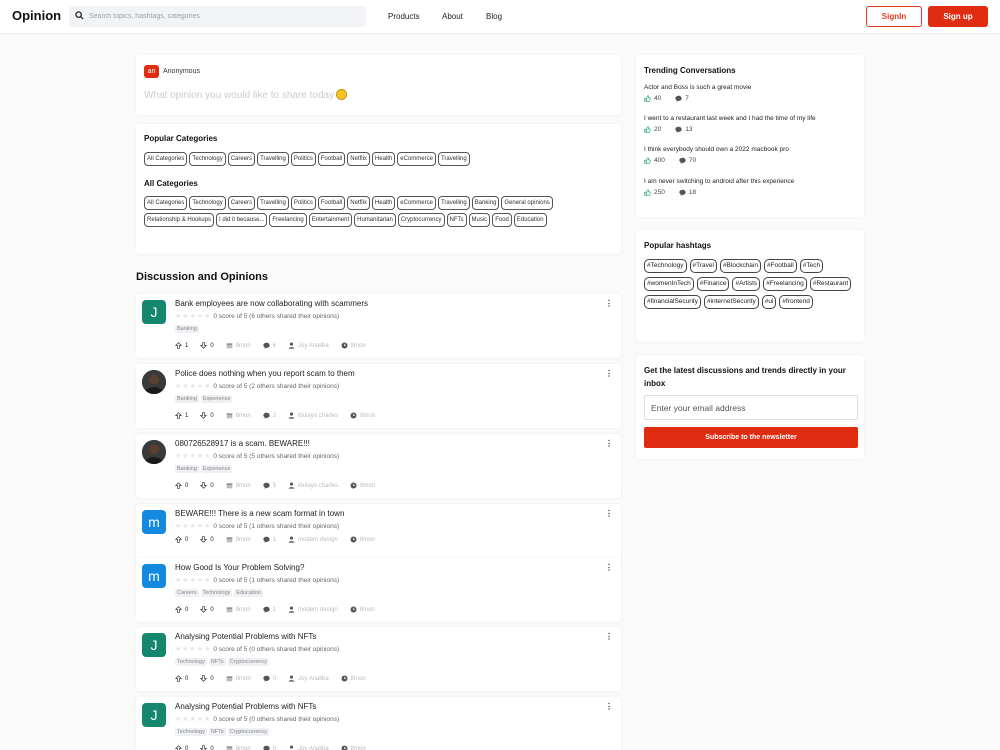 The image size is (1000, 750). Describe the element at coordinates (330, 220) in the screenshot. I see `category-chip: Entertainment` at that location.